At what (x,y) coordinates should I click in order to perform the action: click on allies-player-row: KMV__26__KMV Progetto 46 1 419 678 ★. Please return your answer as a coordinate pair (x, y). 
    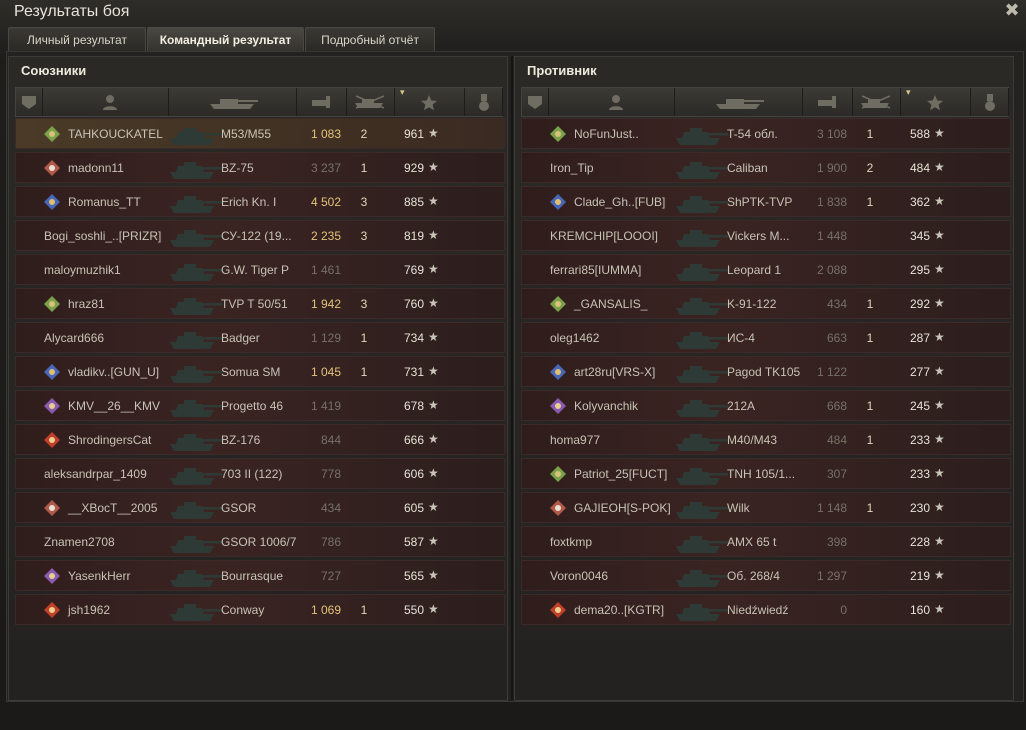
    Looking at the image, I should click on (260, 405).